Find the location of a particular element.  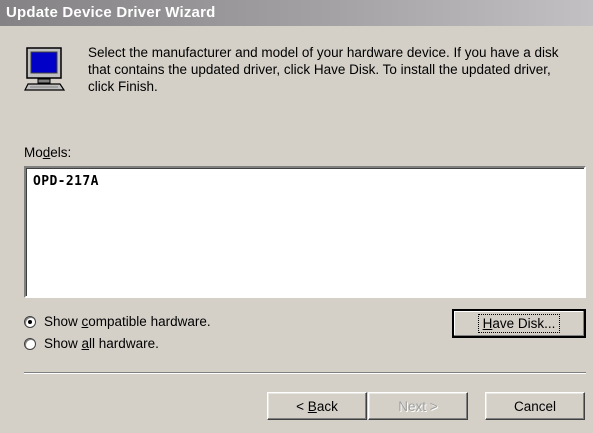

show-all-label: Show all hardware. is located at coordinates (101, 343).